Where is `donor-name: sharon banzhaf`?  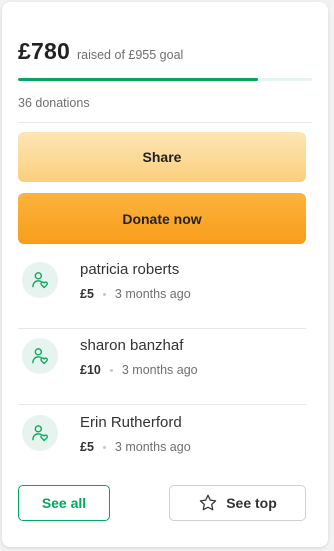
donor-name: sharon banzhaf is located at coordinates (132, 345).